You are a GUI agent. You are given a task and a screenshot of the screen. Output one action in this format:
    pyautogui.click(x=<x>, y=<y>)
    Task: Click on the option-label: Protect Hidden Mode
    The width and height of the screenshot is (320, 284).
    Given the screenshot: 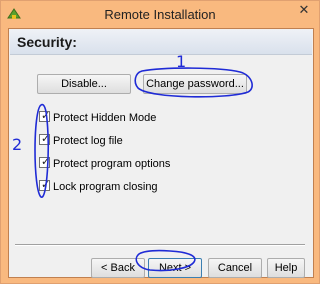 What is the action you would take?
    pyautogui.click(x=105, y=118)
    